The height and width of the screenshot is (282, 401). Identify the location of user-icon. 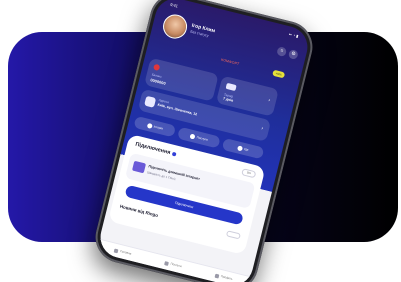
(217, 276).